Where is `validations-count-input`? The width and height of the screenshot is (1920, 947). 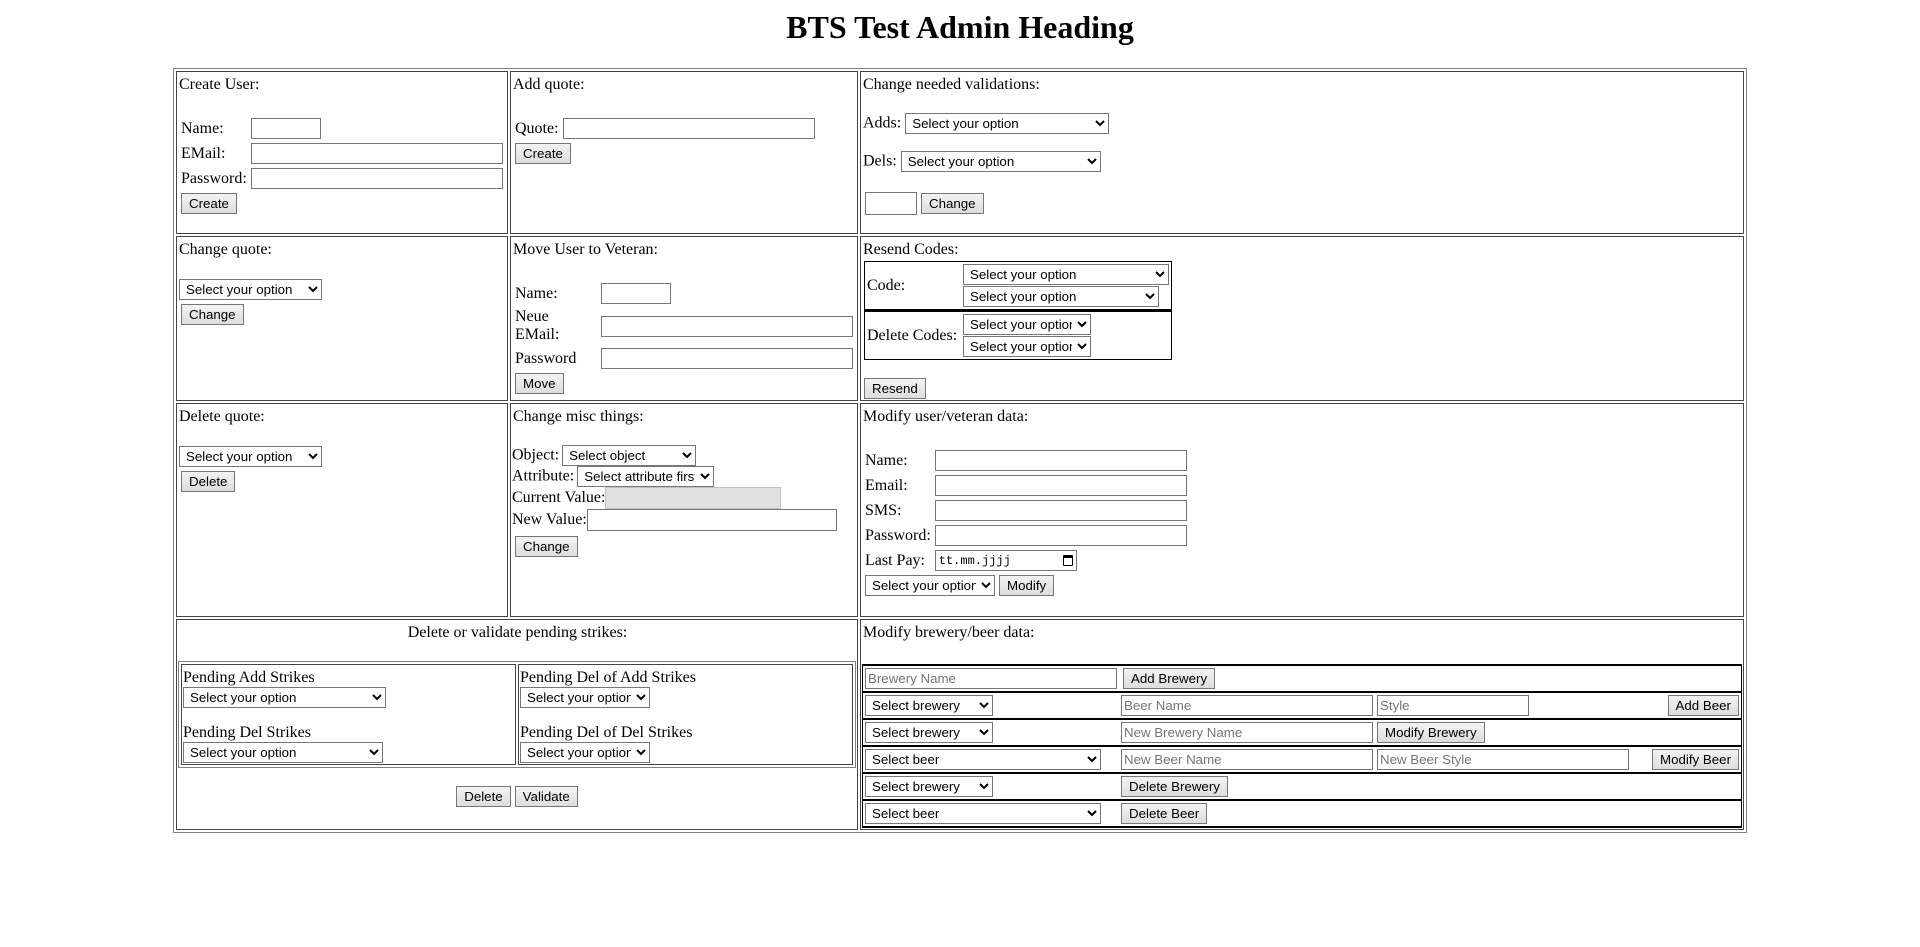
validations-count-input is located at coordinates (891, 203).